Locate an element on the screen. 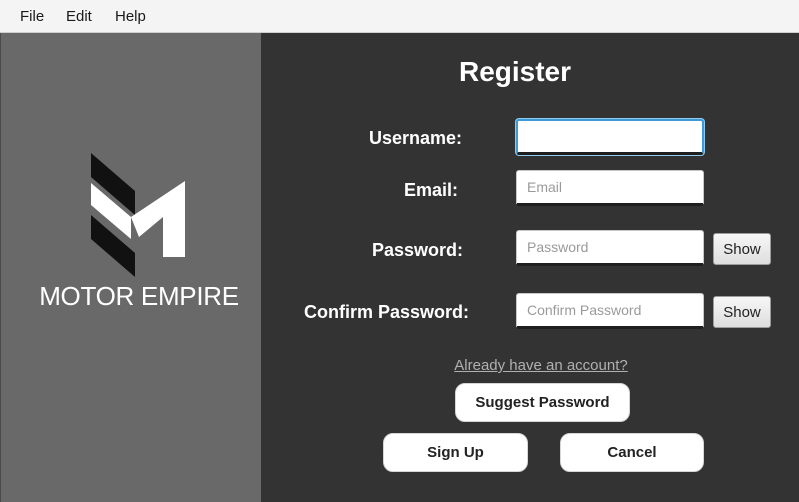  confirm-password-input is located at coordinates (610, 311).